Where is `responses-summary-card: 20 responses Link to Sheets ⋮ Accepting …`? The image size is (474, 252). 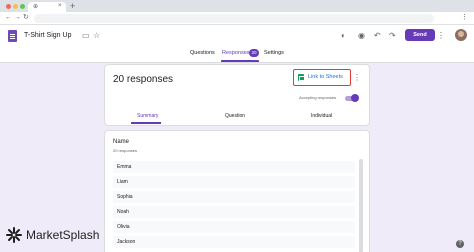 responses-summary-card: 20 responses Link to Sheets ⋮ Accepting … is located at coordinates (237, 95).